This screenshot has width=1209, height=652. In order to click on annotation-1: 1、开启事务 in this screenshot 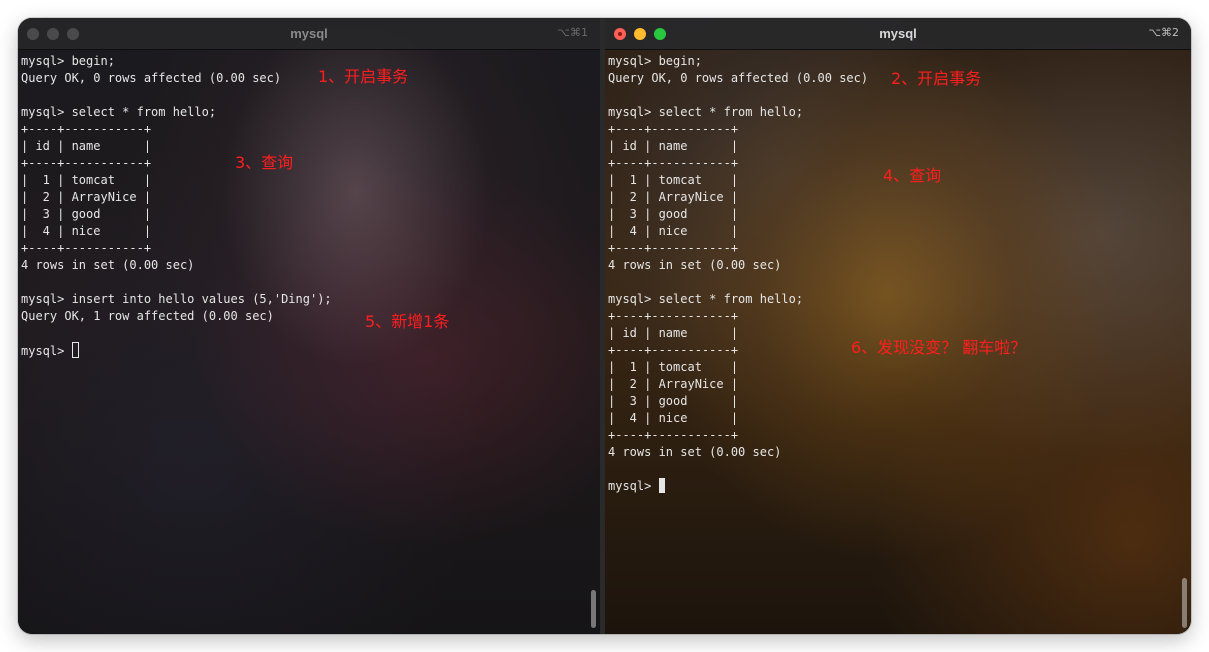, I will do `click(363, 76)`.